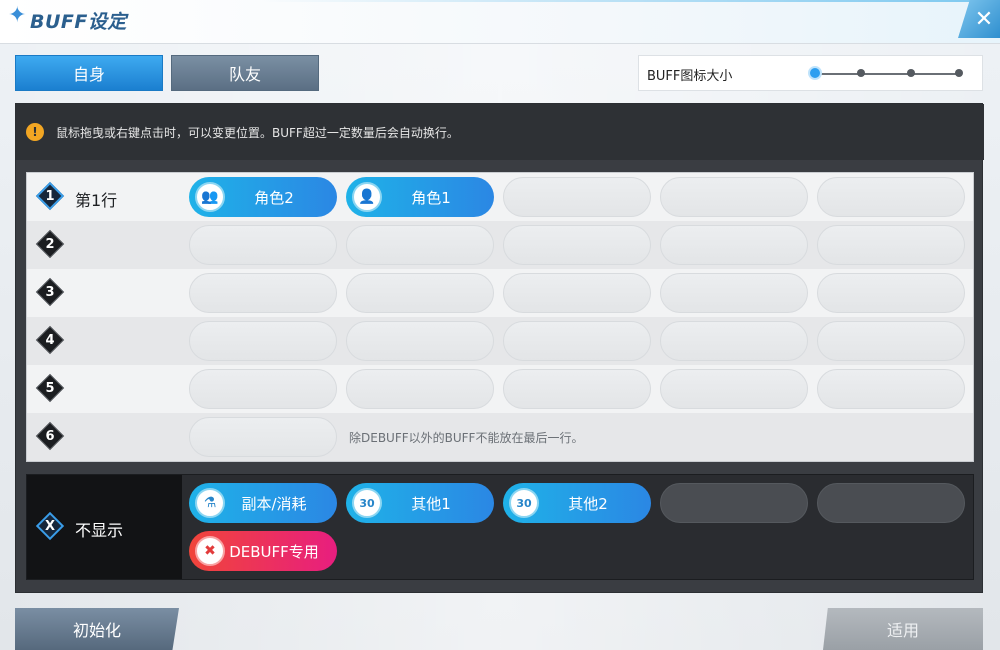 This screenshot has height=650, width=1000. I want to click on icon-size-setting: BUFF图标大小, so click(810, 73).